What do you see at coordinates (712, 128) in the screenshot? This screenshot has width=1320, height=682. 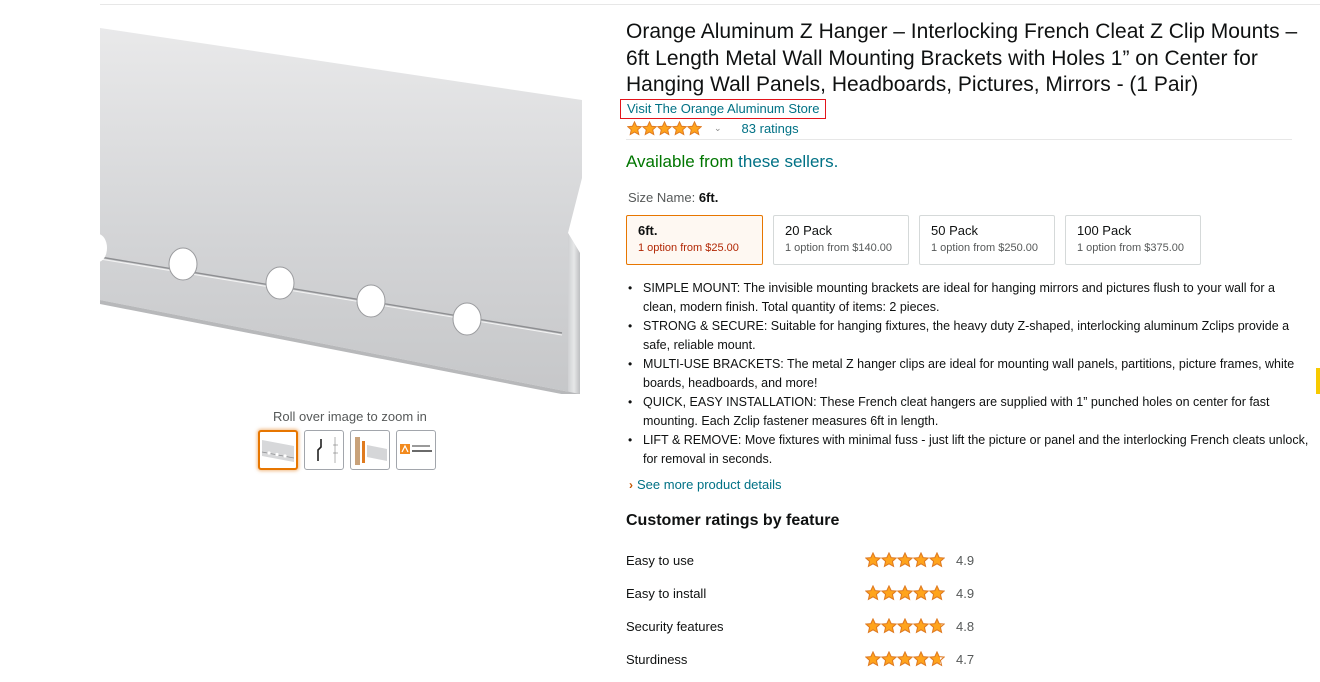 I see `rating-summary: ⌄ 83 ratings` at bounding box center [712, 128].